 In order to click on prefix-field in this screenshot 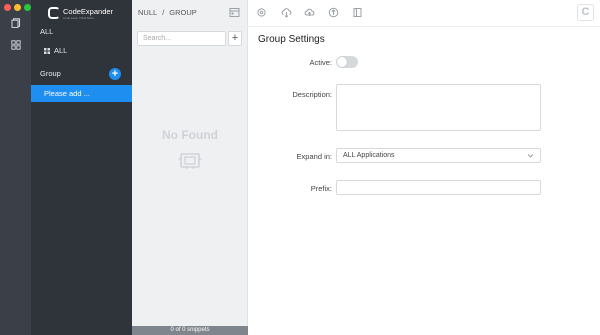, I will do `click(438, 187)`.